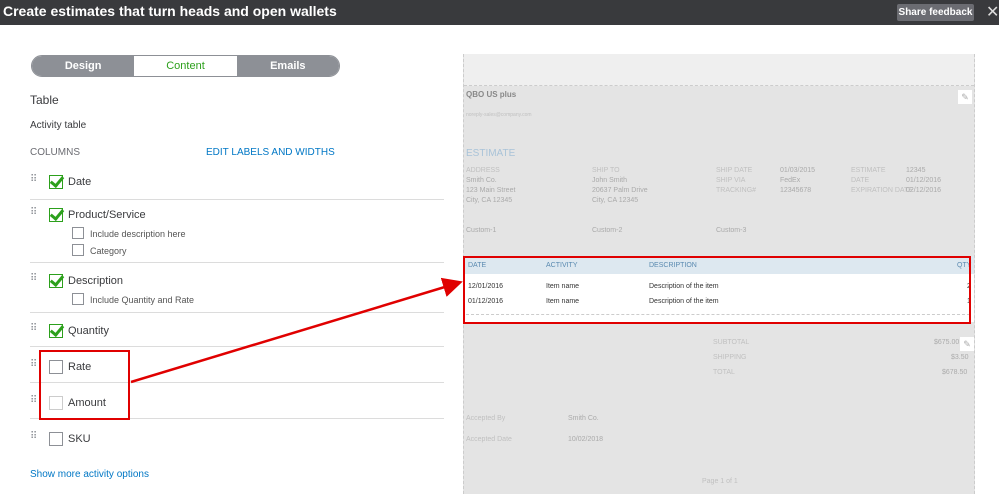  Describe the element at coordinates (296, 330) in the screenshot. I see `annotation-arrow` at that location.